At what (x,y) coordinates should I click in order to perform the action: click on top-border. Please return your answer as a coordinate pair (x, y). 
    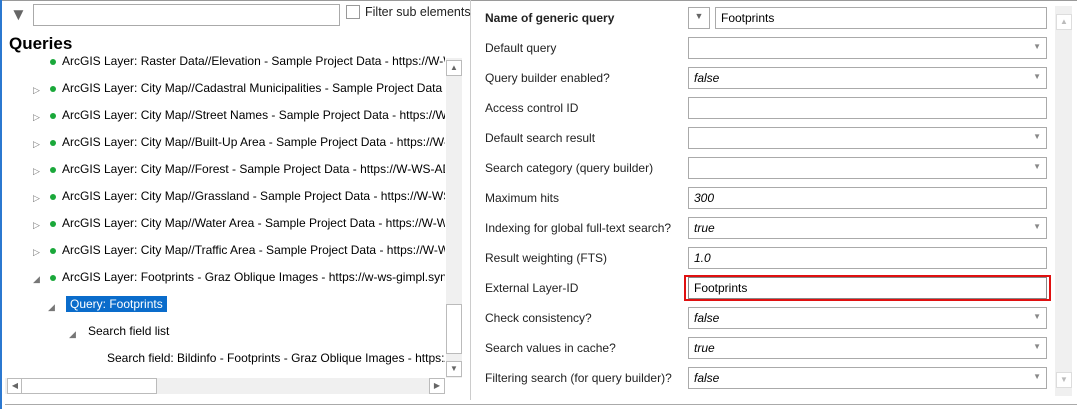
    Looking at the image, I should click on (538, 0).